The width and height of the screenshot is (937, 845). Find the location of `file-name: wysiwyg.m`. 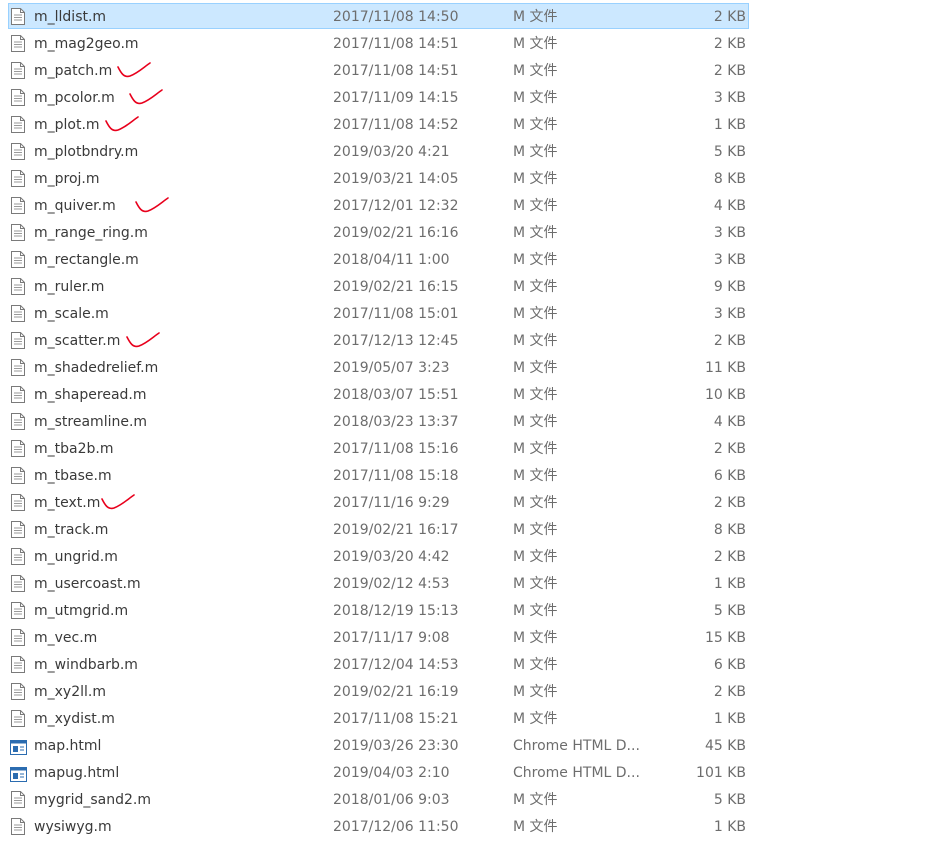

file-name: wysiwyg.m is located at coordinates (73, 827).